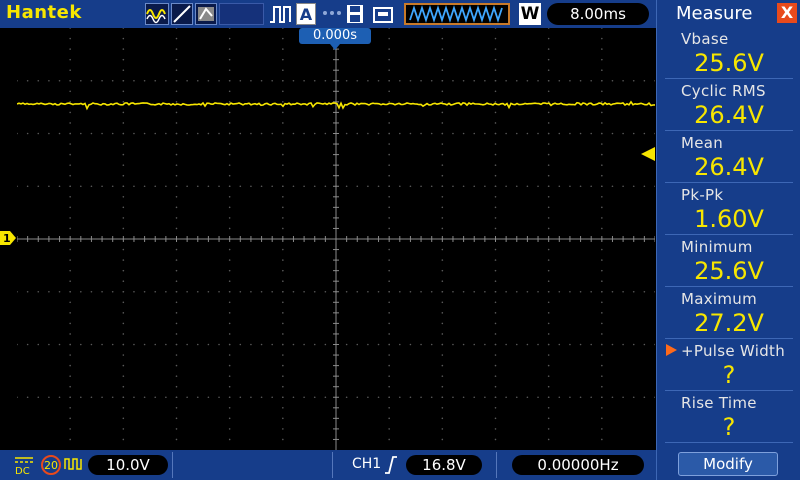 The height and width of the screenshot is (480, 800). What do you see at coordinates (729, 375) in the screenshot?
I see `measure-value-pulse-width: ?` at bounding box center [729, 375].